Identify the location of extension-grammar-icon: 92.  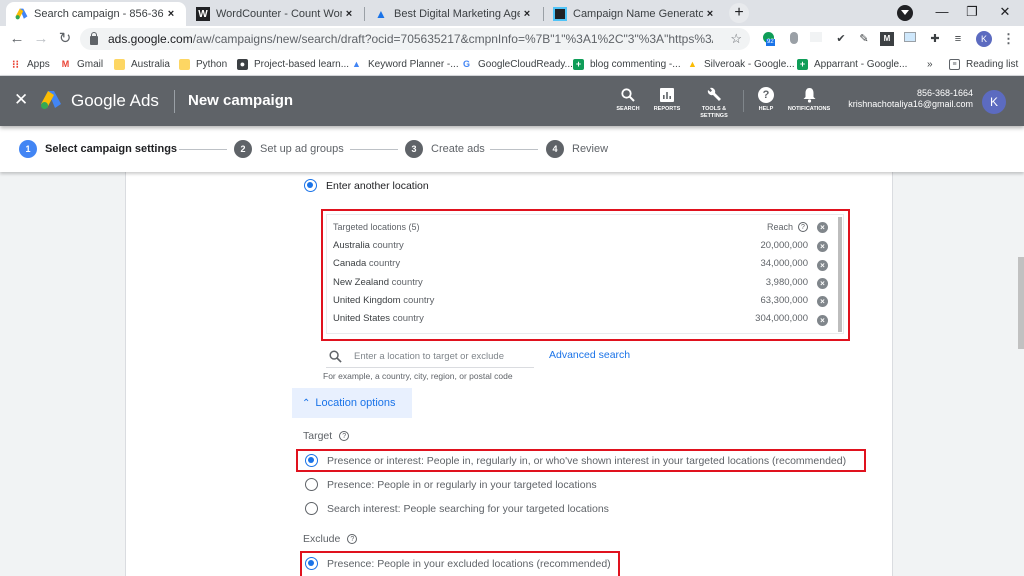
(770, 39).